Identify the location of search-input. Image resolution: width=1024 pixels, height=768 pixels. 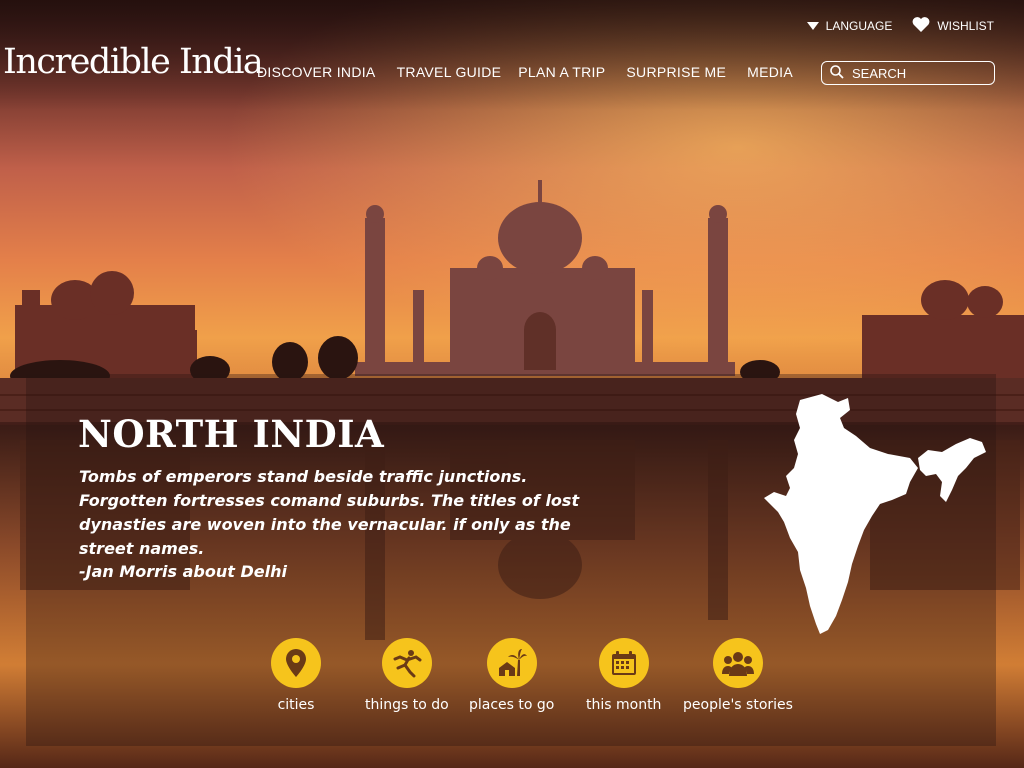
(917, 73).